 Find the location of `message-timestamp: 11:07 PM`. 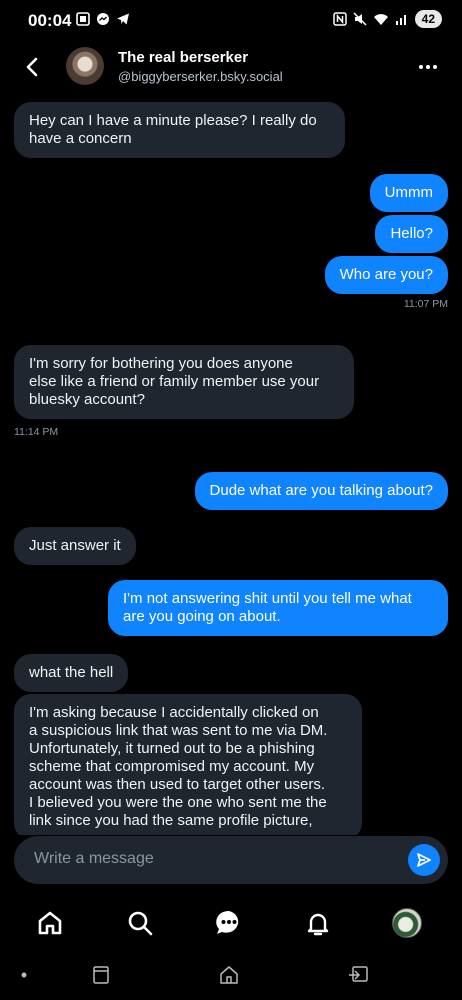

message-timestamp: 11:07 PM is located at coordinates (425, 304).